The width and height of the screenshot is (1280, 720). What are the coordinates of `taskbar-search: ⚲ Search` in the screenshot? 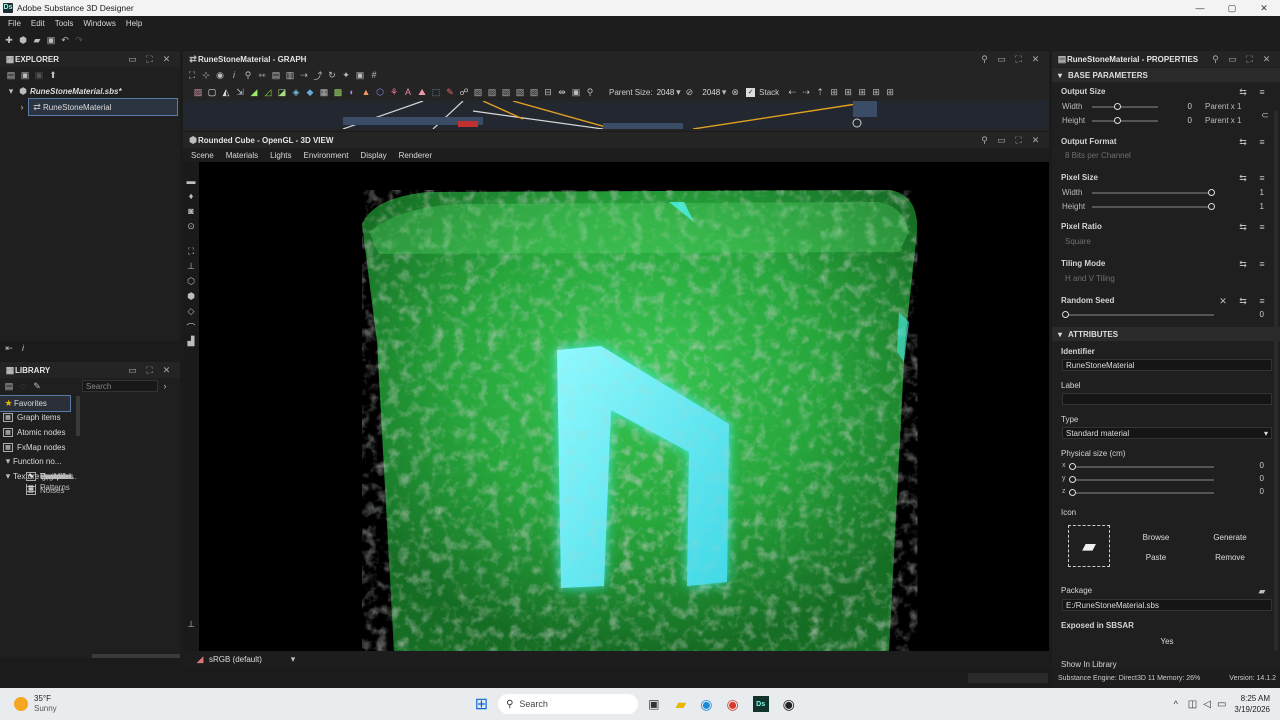 It's located at (568, 704).